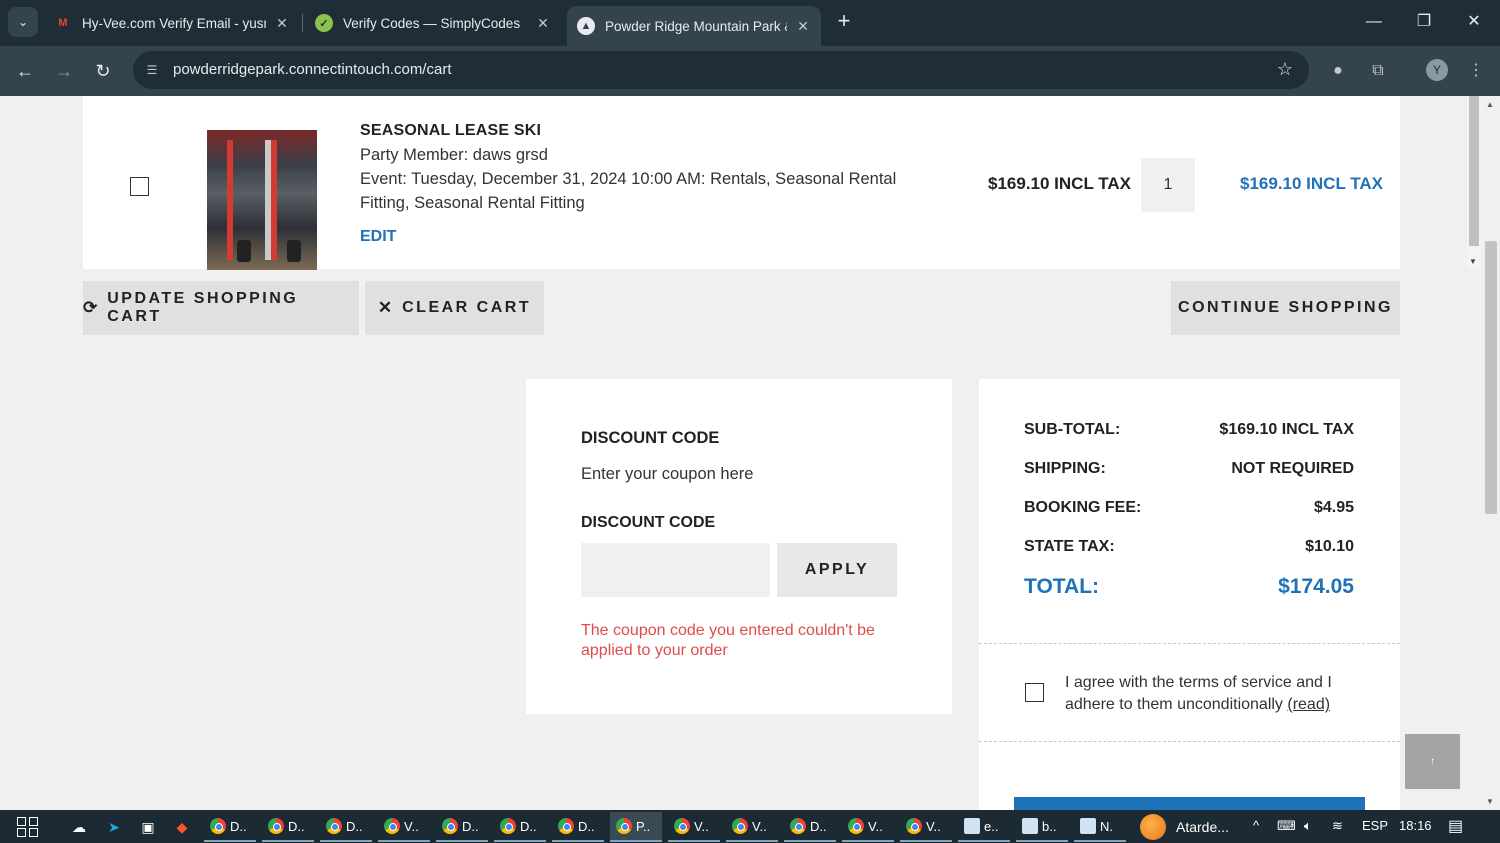  Describe the element at coordinates (1455, 826) in the screenshot. I see `notifications-icon: ▤` at that location.